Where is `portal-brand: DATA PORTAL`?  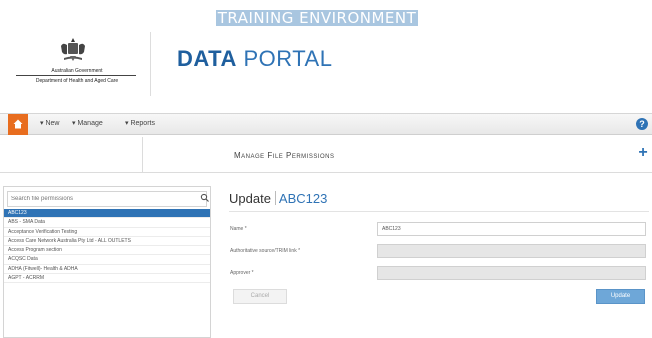 portal-brand: DATA PORTAL is located at coordinates (254, 59).